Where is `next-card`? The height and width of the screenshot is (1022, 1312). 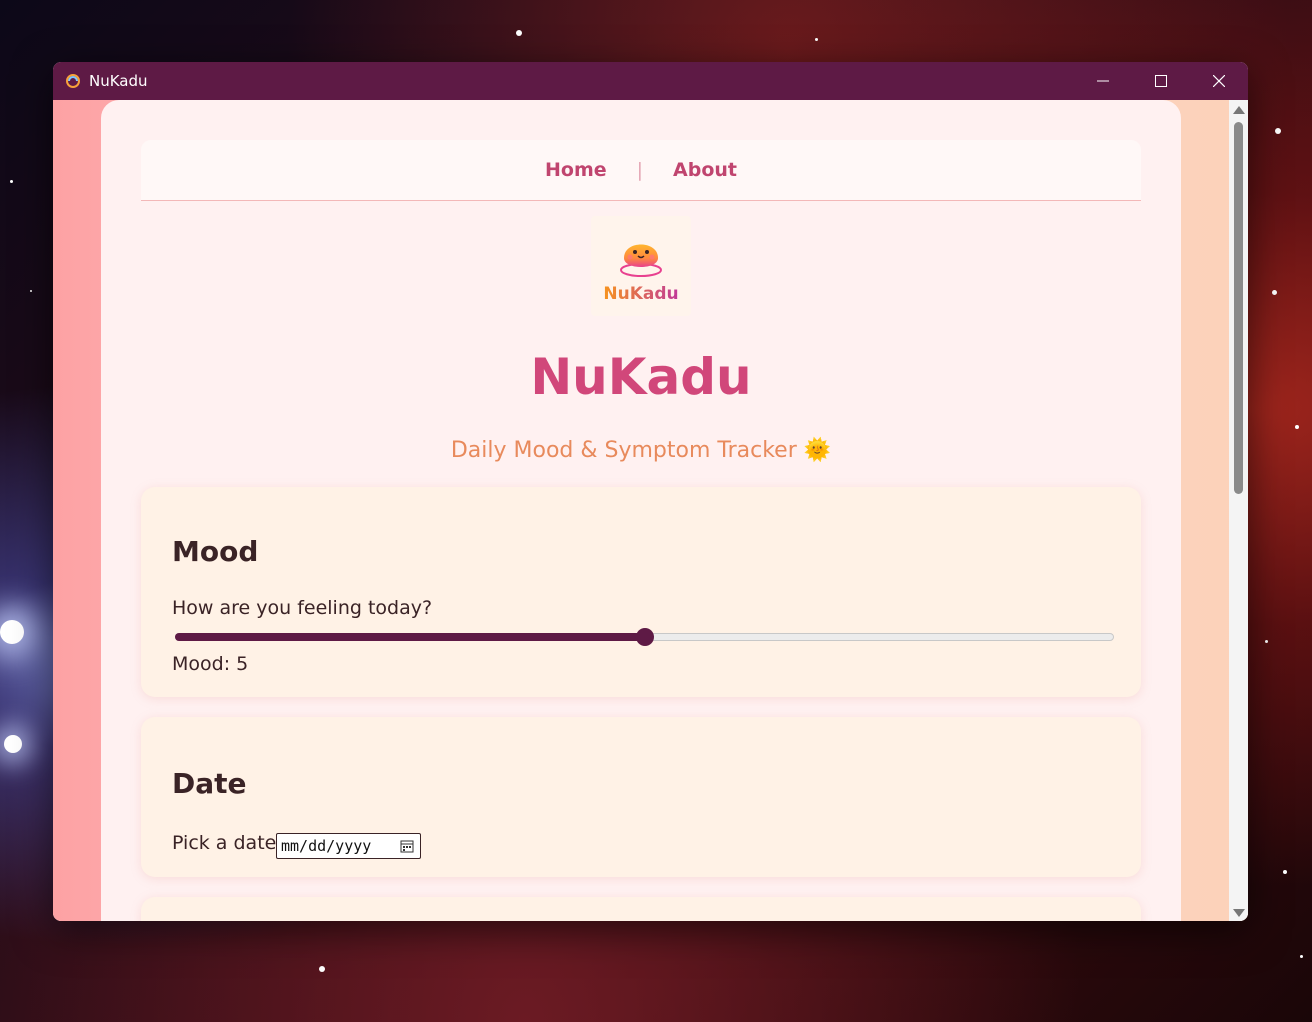 next-card is located at coordinates (641, 909).